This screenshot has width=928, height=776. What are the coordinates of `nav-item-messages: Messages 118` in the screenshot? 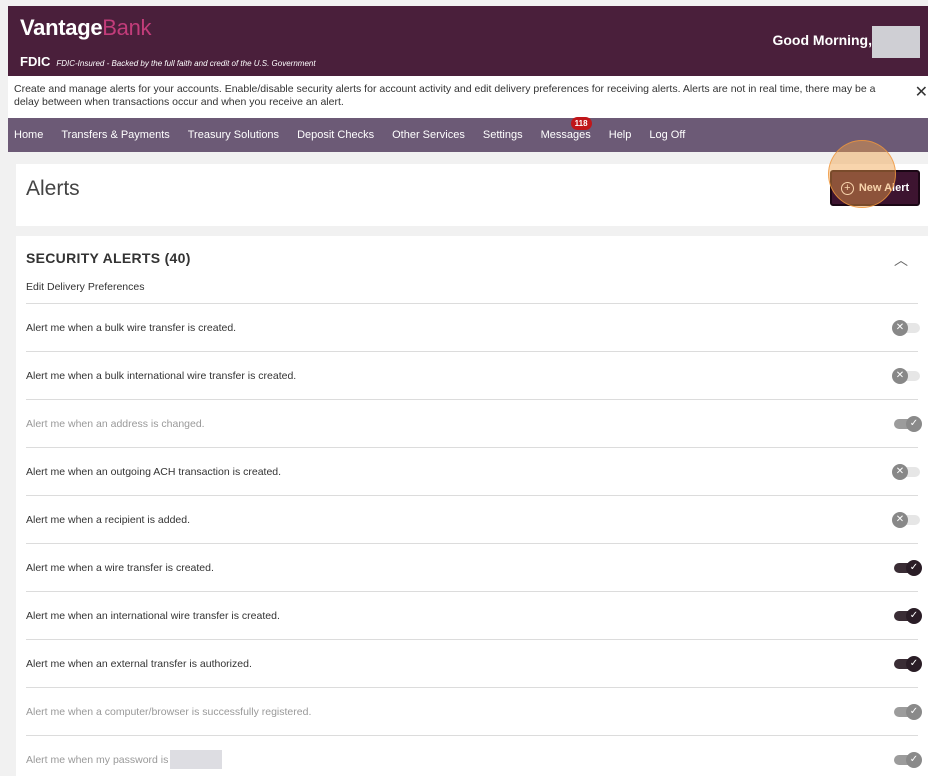 It's located at (566, 129).